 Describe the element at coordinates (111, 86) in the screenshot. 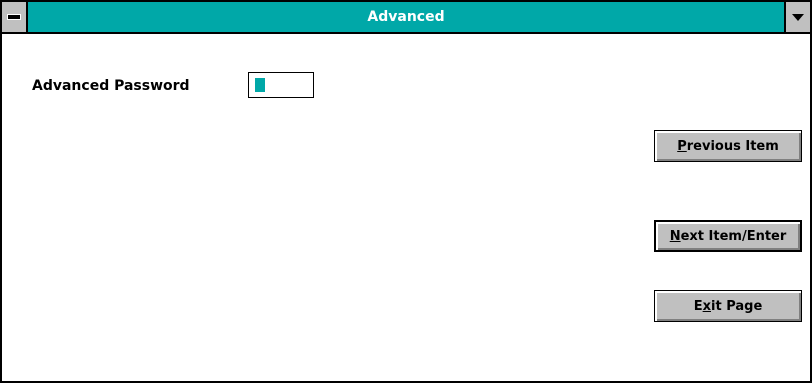

I see `advanced-password-label: Advanced Password` at that location.